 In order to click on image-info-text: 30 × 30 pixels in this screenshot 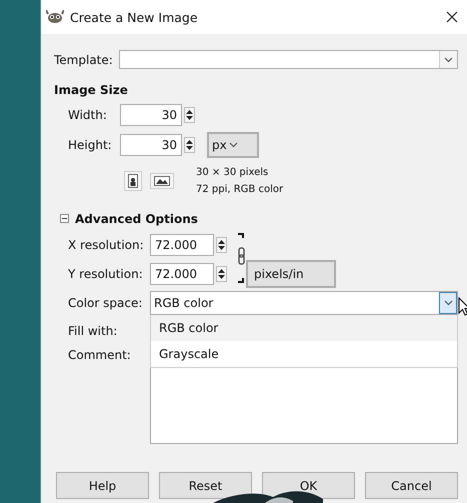, I will do `click(233, 173)`.